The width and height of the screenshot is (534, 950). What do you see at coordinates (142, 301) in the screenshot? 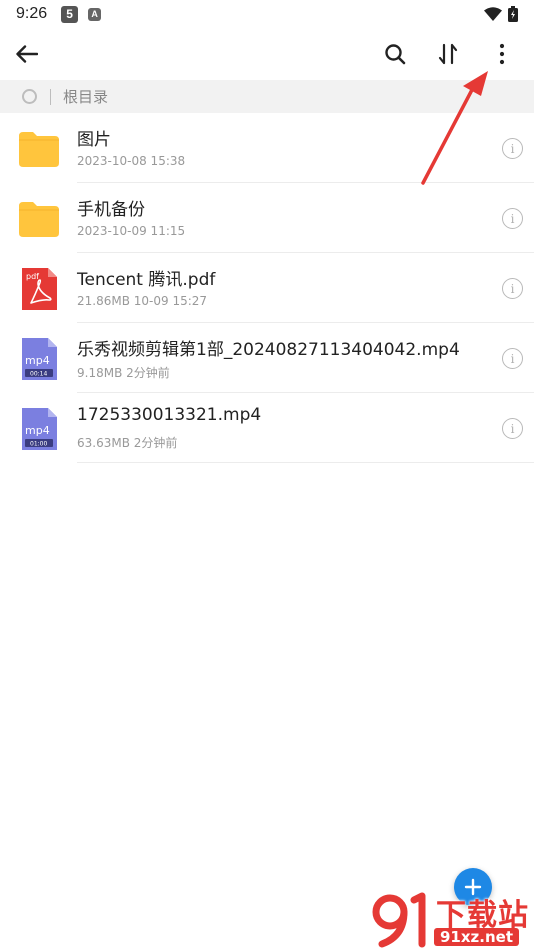
I see `file-meta: 21.86MB 10-09 15:27` at bounding box center [142, 301].